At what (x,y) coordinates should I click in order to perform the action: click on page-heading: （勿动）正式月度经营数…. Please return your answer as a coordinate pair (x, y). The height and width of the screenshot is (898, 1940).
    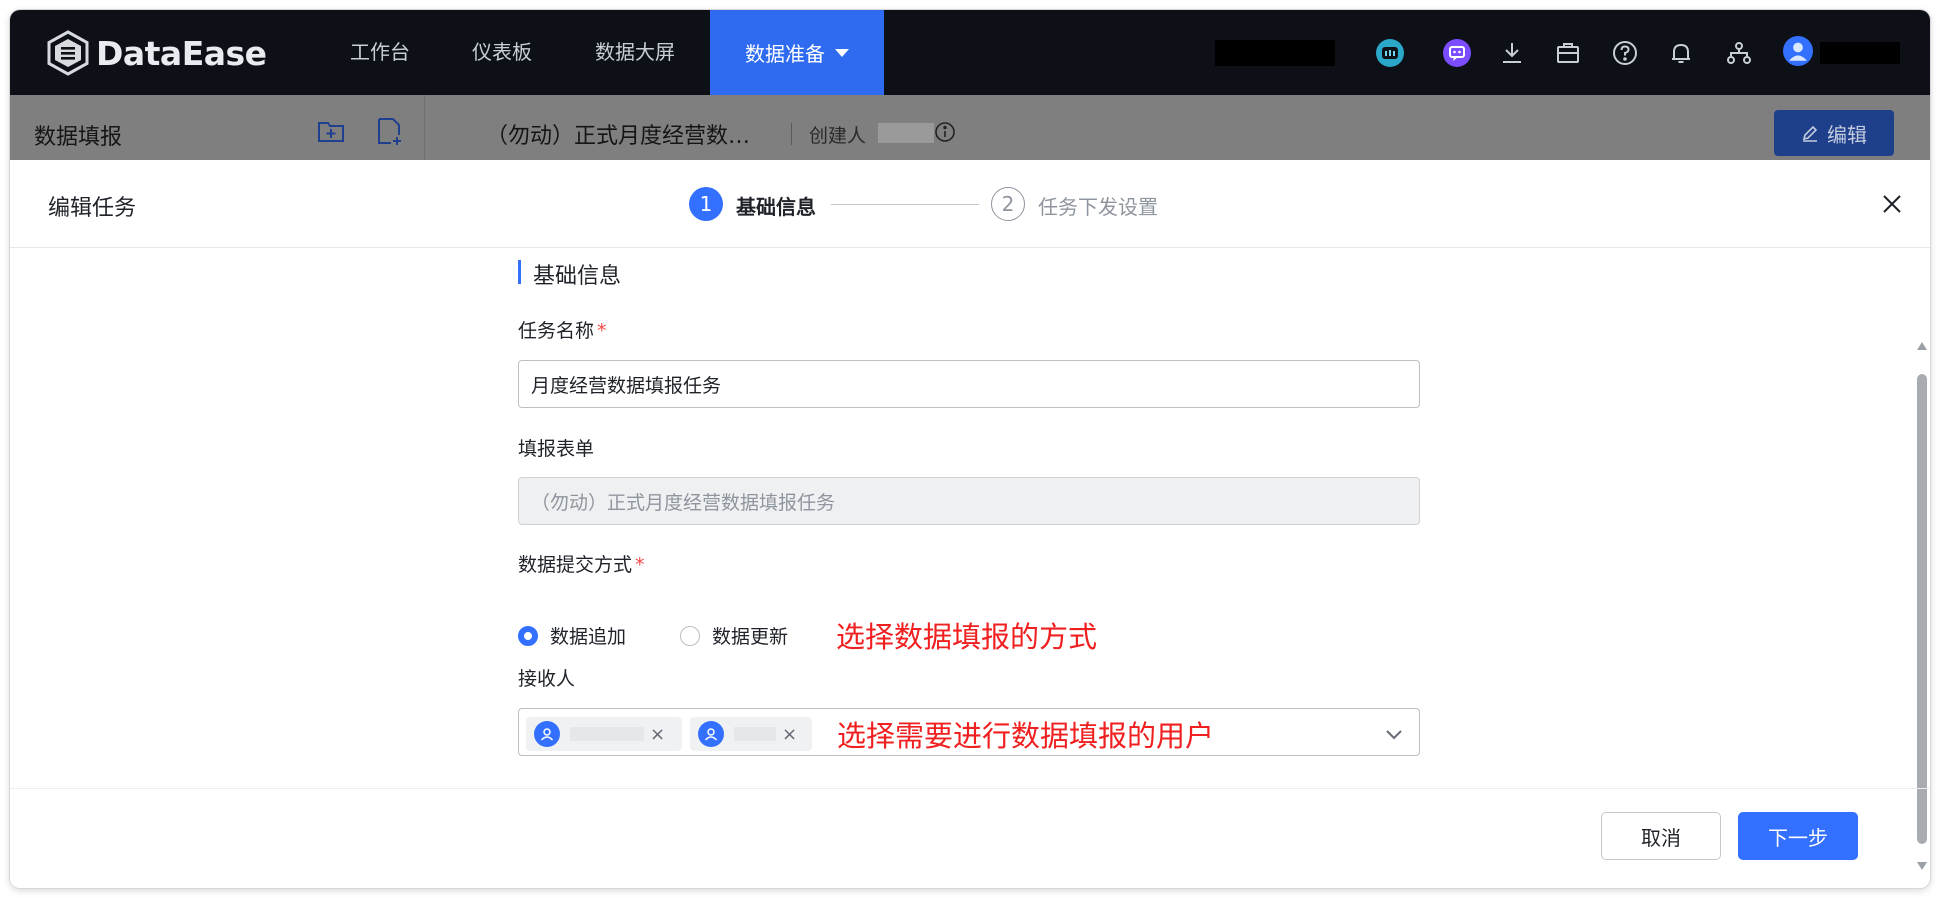
    Looking at the image, I should click on (618, 136).